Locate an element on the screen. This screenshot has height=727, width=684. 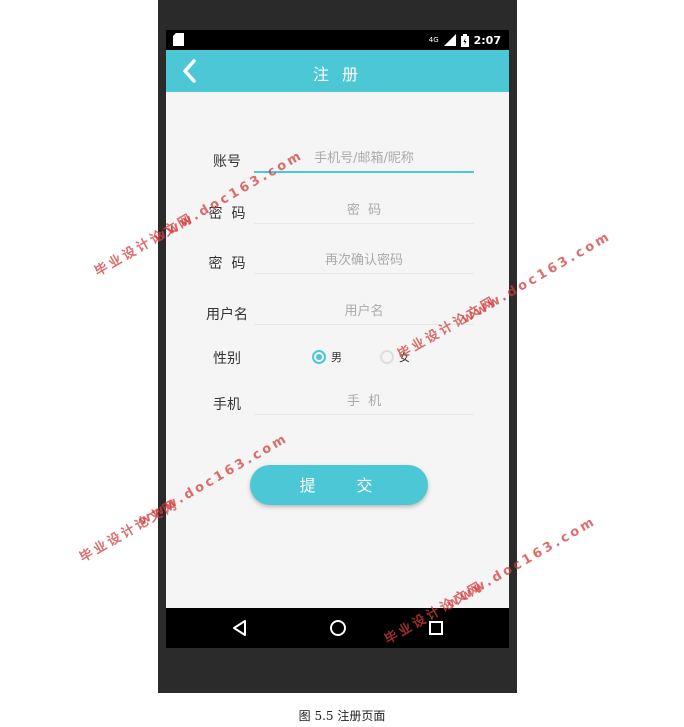
phone-row: 手机 is located at coordinates (337, 403).